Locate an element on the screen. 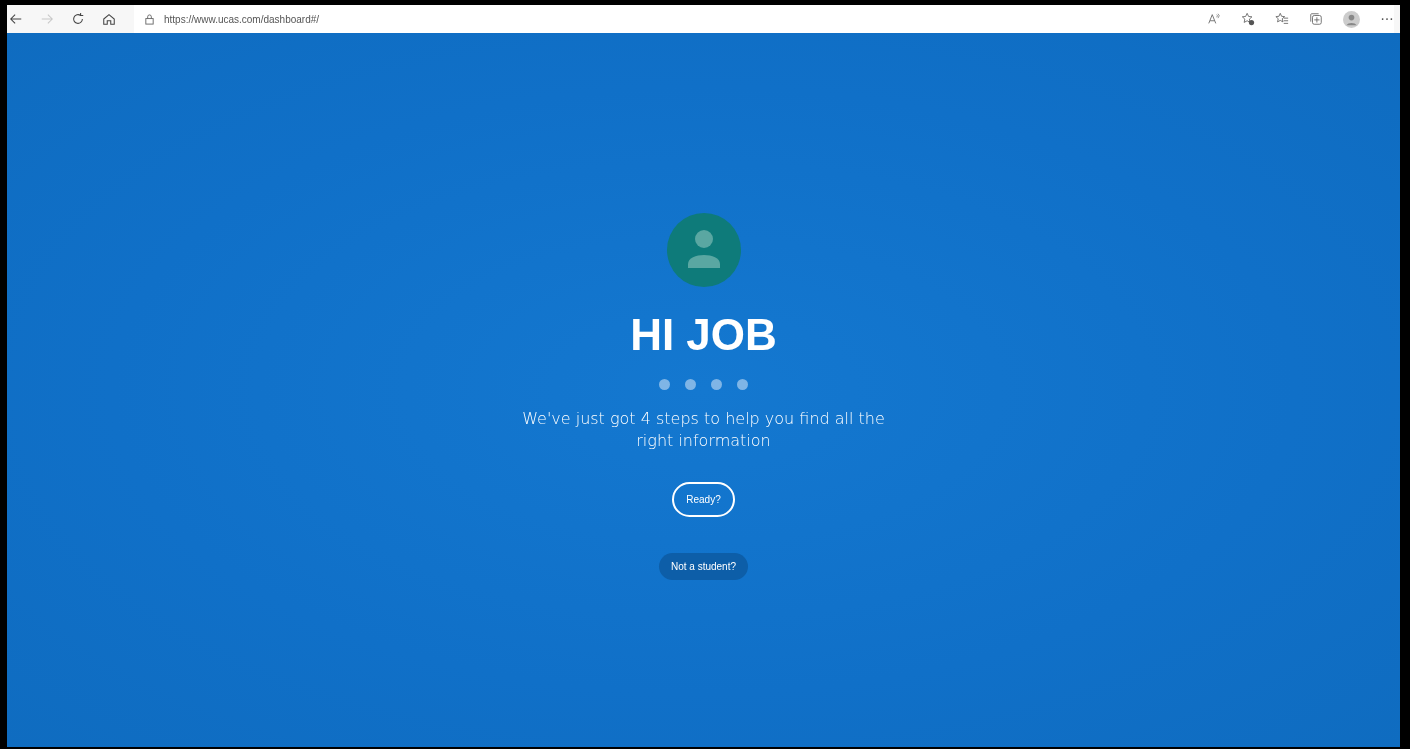  favorites-icon is located at coordinates (1282, 19).